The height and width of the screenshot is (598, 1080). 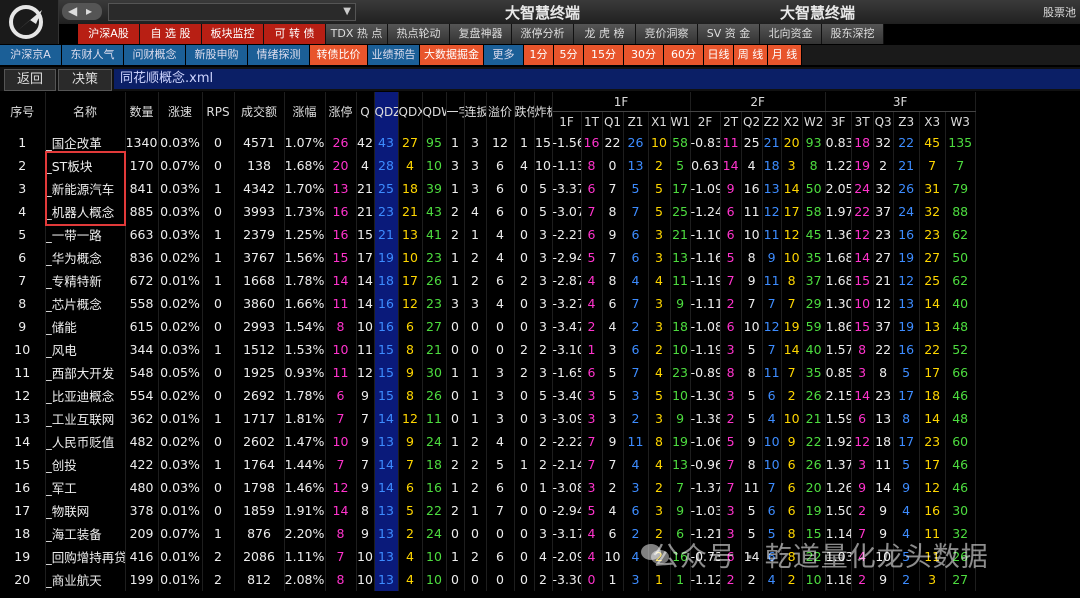 I want to click on main-menu-item: 板块监控, so click(x=233, y=34).